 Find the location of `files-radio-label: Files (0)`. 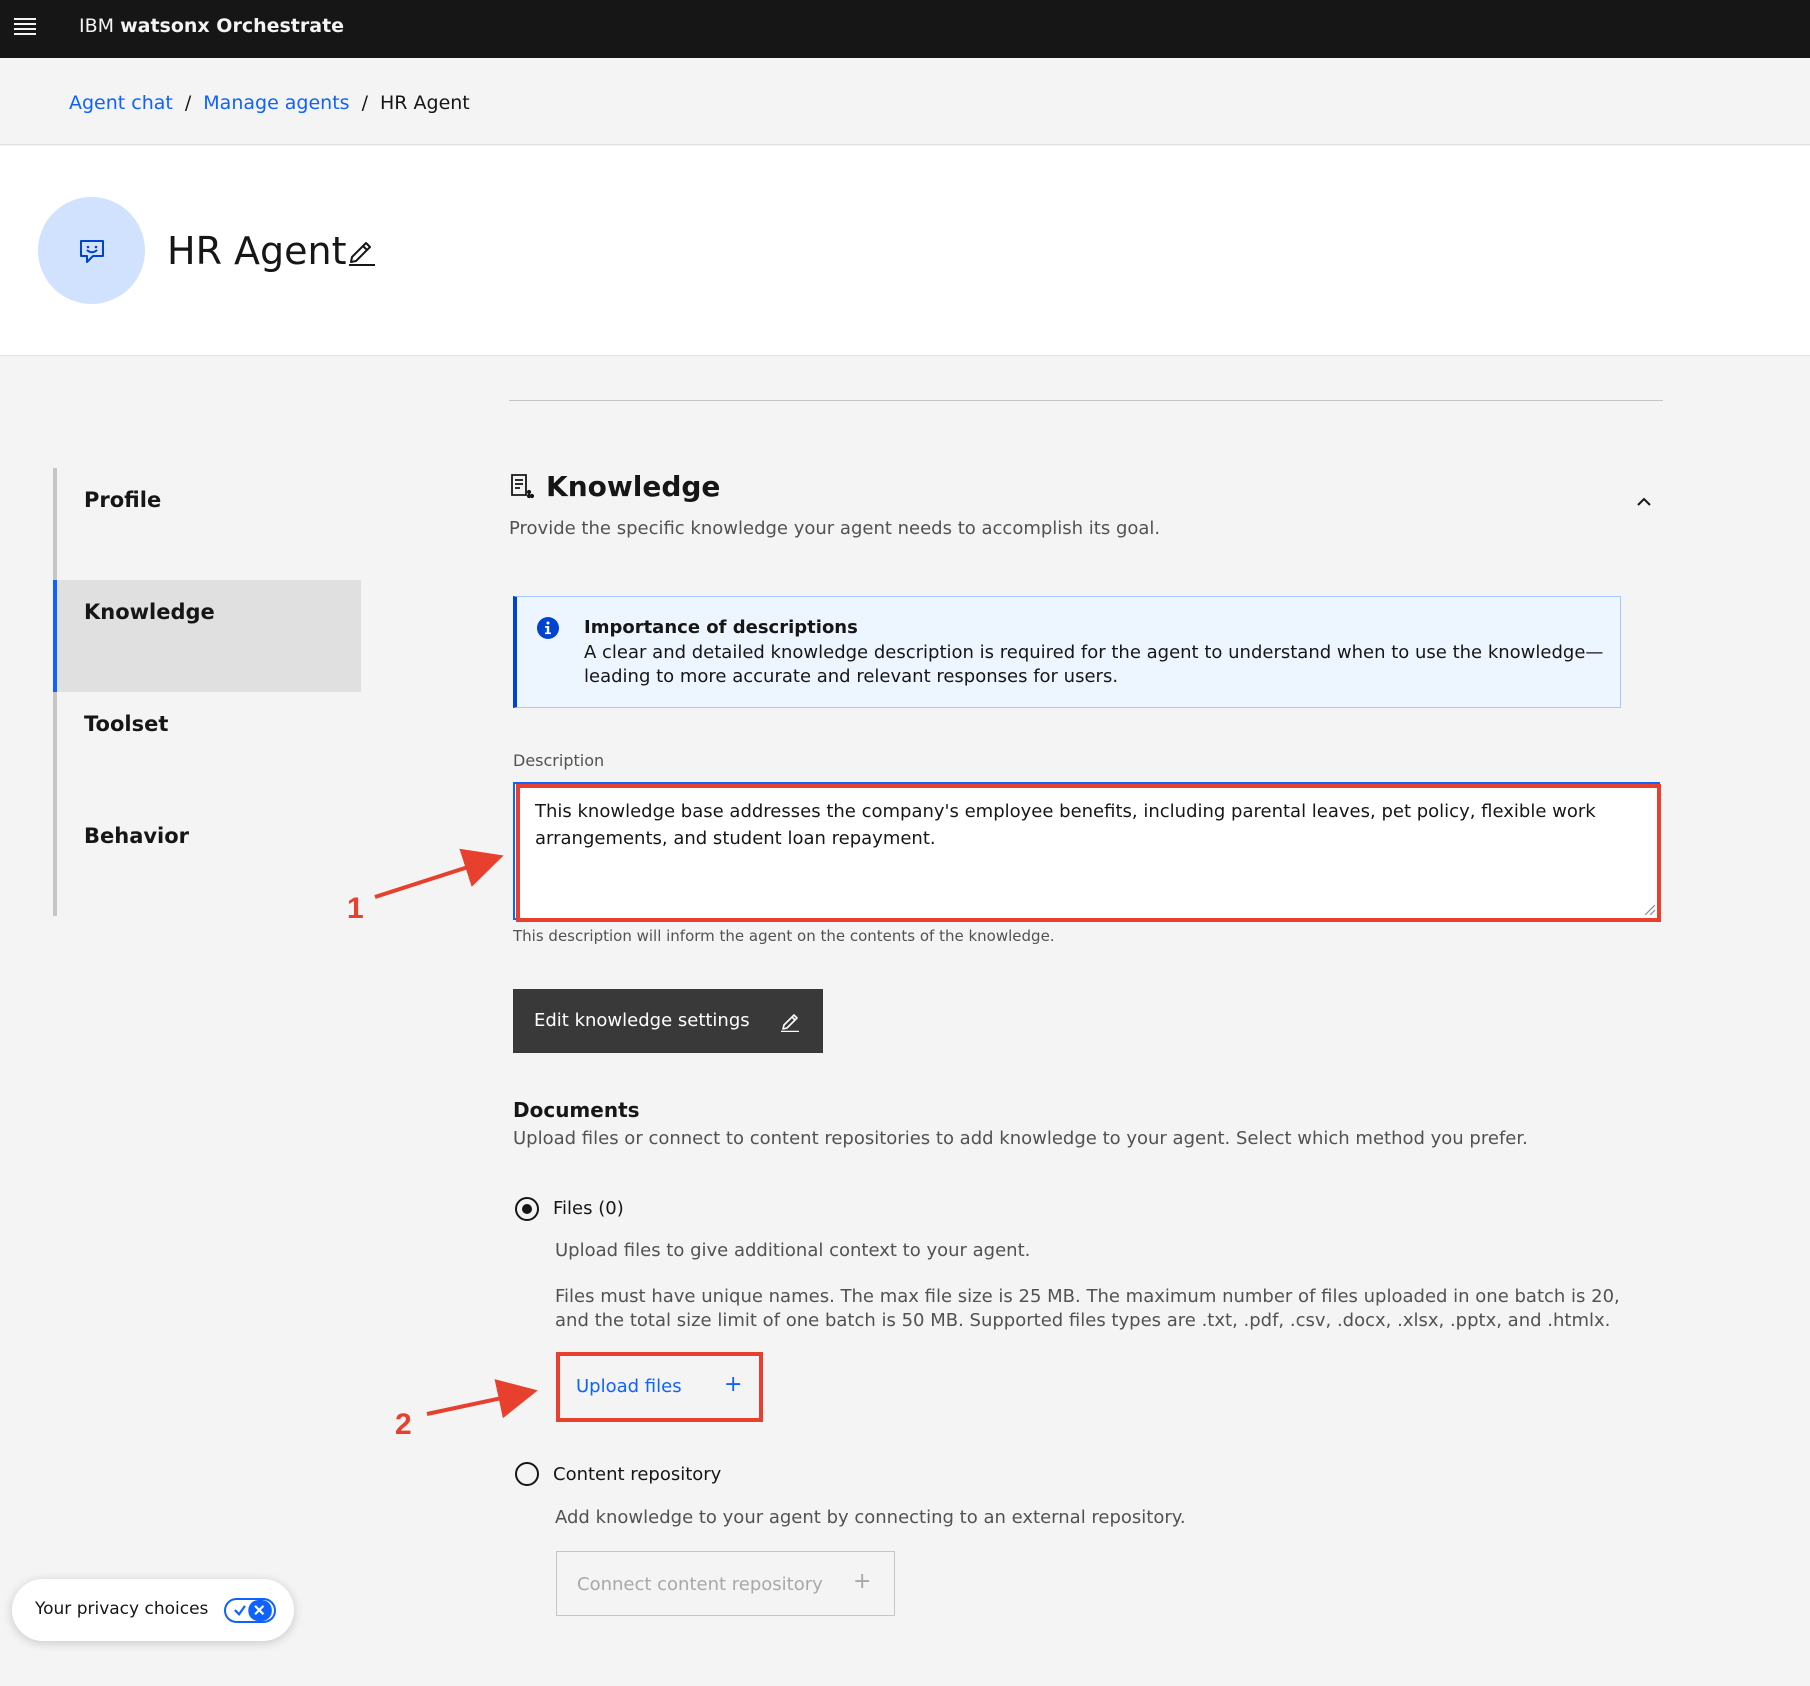

files-radio-label: Files (0) is located at coordinates (588, 1208).